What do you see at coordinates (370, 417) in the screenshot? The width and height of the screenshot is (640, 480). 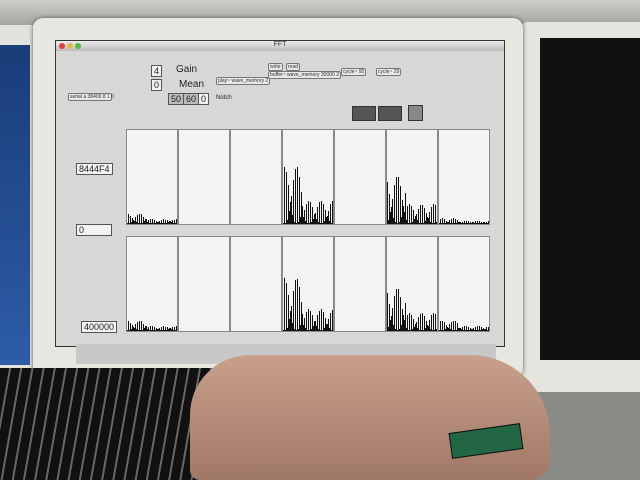 I see `hand` at bounding box center [370, 417].